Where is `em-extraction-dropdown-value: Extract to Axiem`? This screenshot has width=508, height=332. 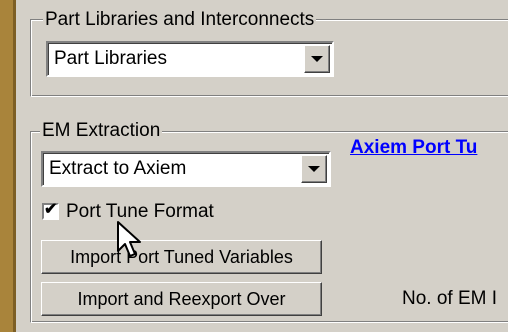 em-extraction-dropdown-value: Extract to Axiem is located at coordinates (118, 168).